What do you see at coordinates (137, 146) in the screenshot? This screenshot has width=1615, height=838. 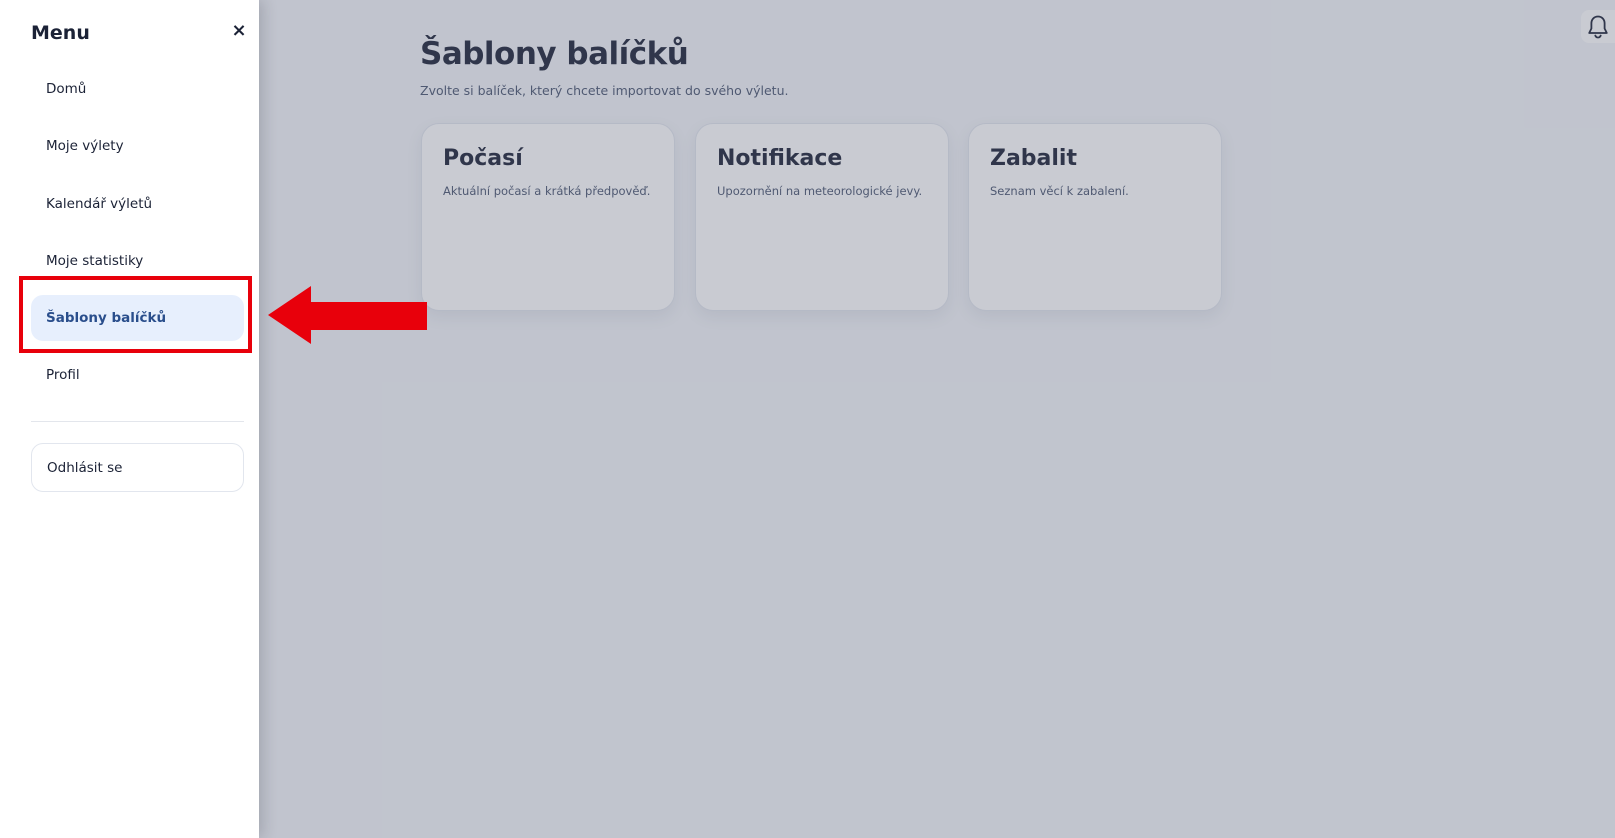 I see `nav-item-my-trips: Moje výlety` at bounding box center [137, 146].